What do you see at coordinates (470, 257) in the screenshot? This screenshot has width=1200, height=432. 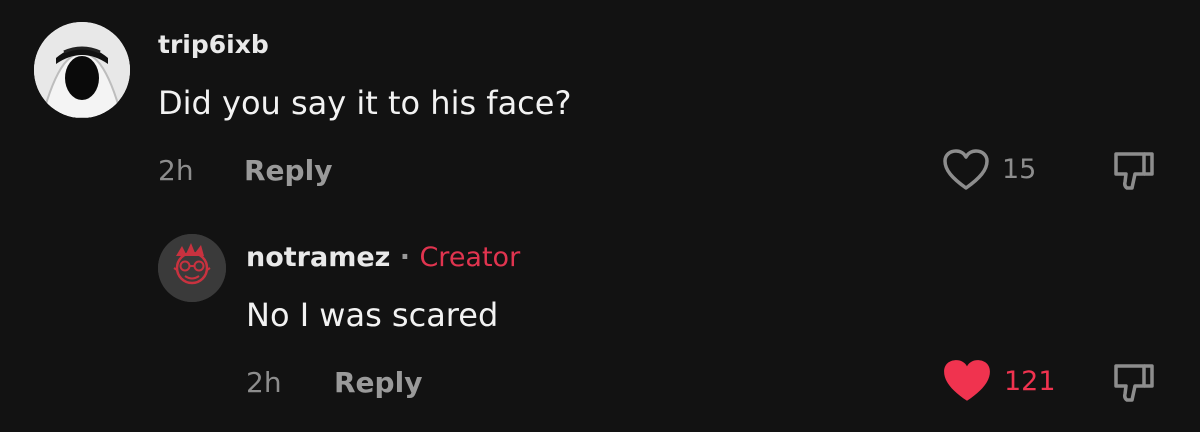 I see `creator-badge: Creator` at bounding box center [470, 257].